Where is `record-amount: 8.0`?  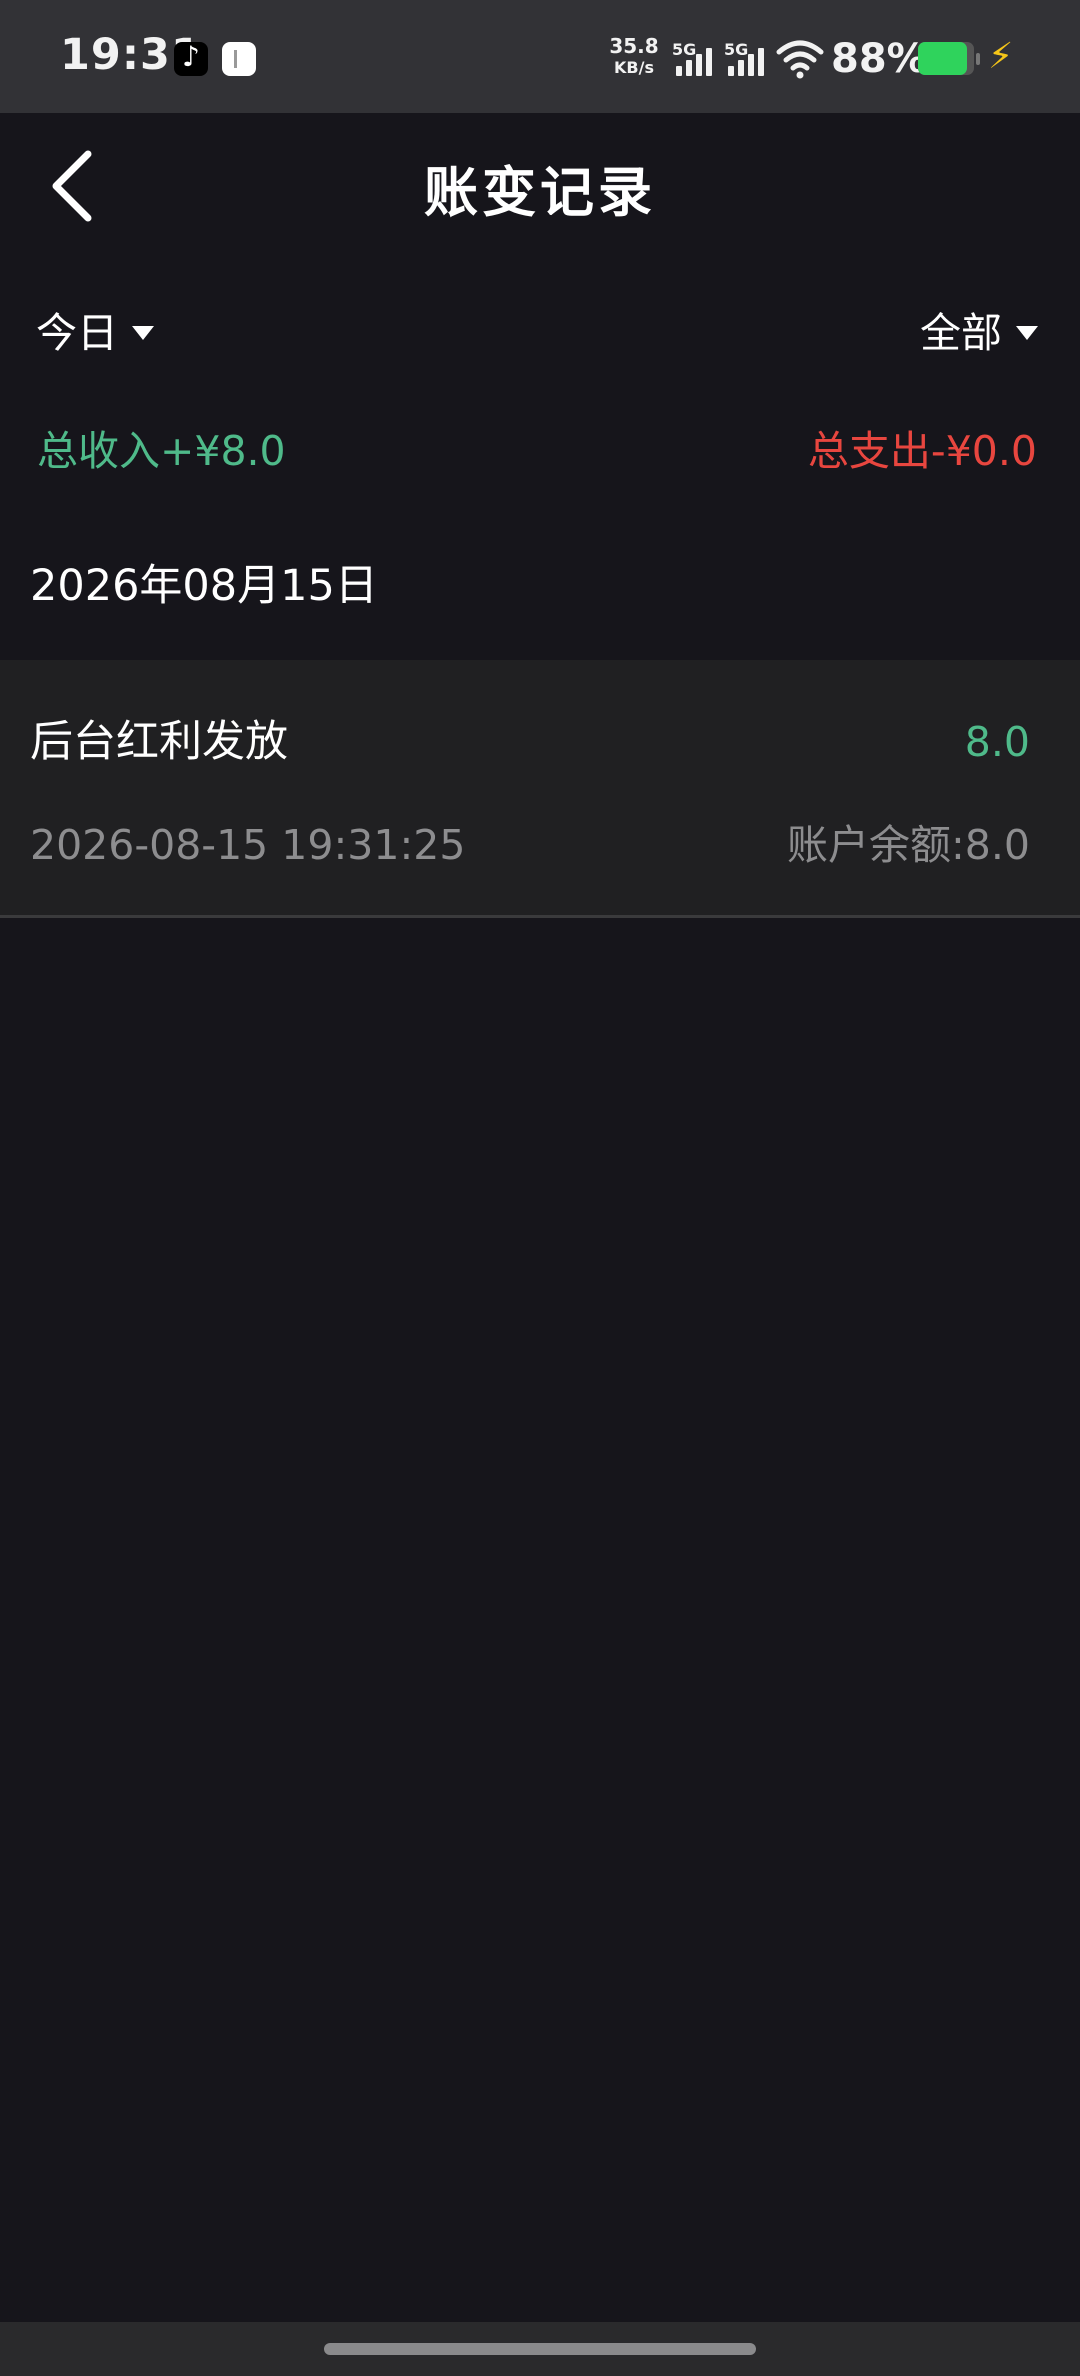
record-amount: 8.0 is located at coordinates (997, 742).